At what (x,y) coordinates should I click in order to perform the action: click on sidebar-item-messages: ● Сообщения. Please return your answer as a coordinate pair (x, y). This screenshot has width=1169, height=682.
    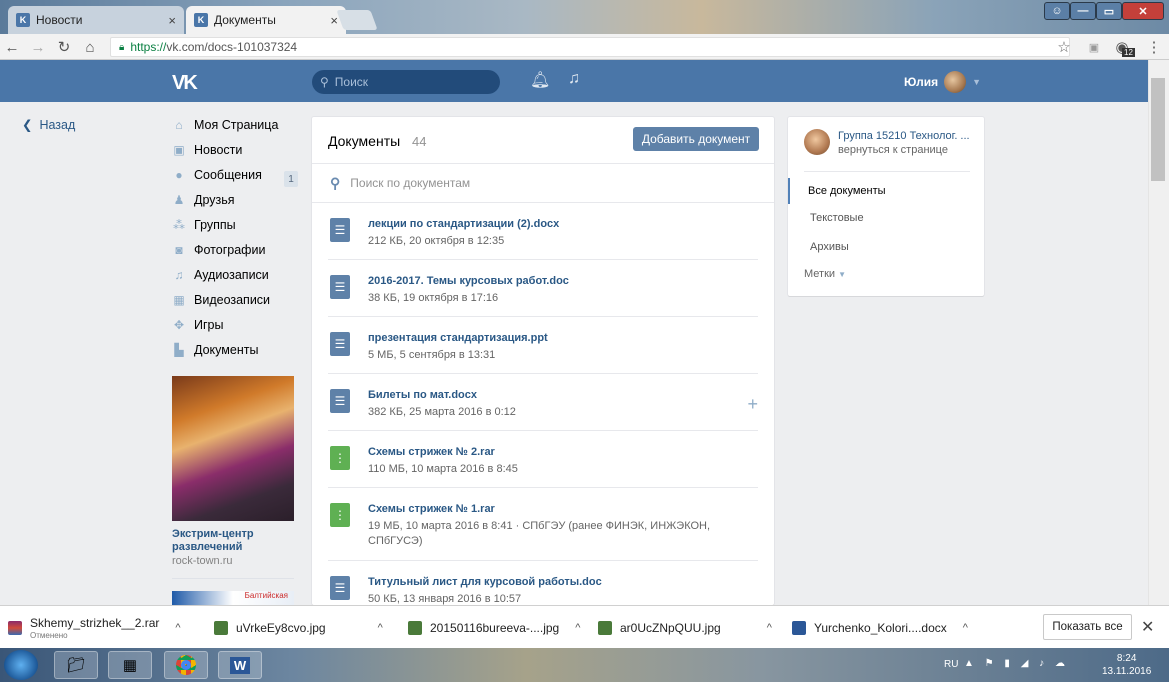
    Looking at the image, I should click on (216, 175).